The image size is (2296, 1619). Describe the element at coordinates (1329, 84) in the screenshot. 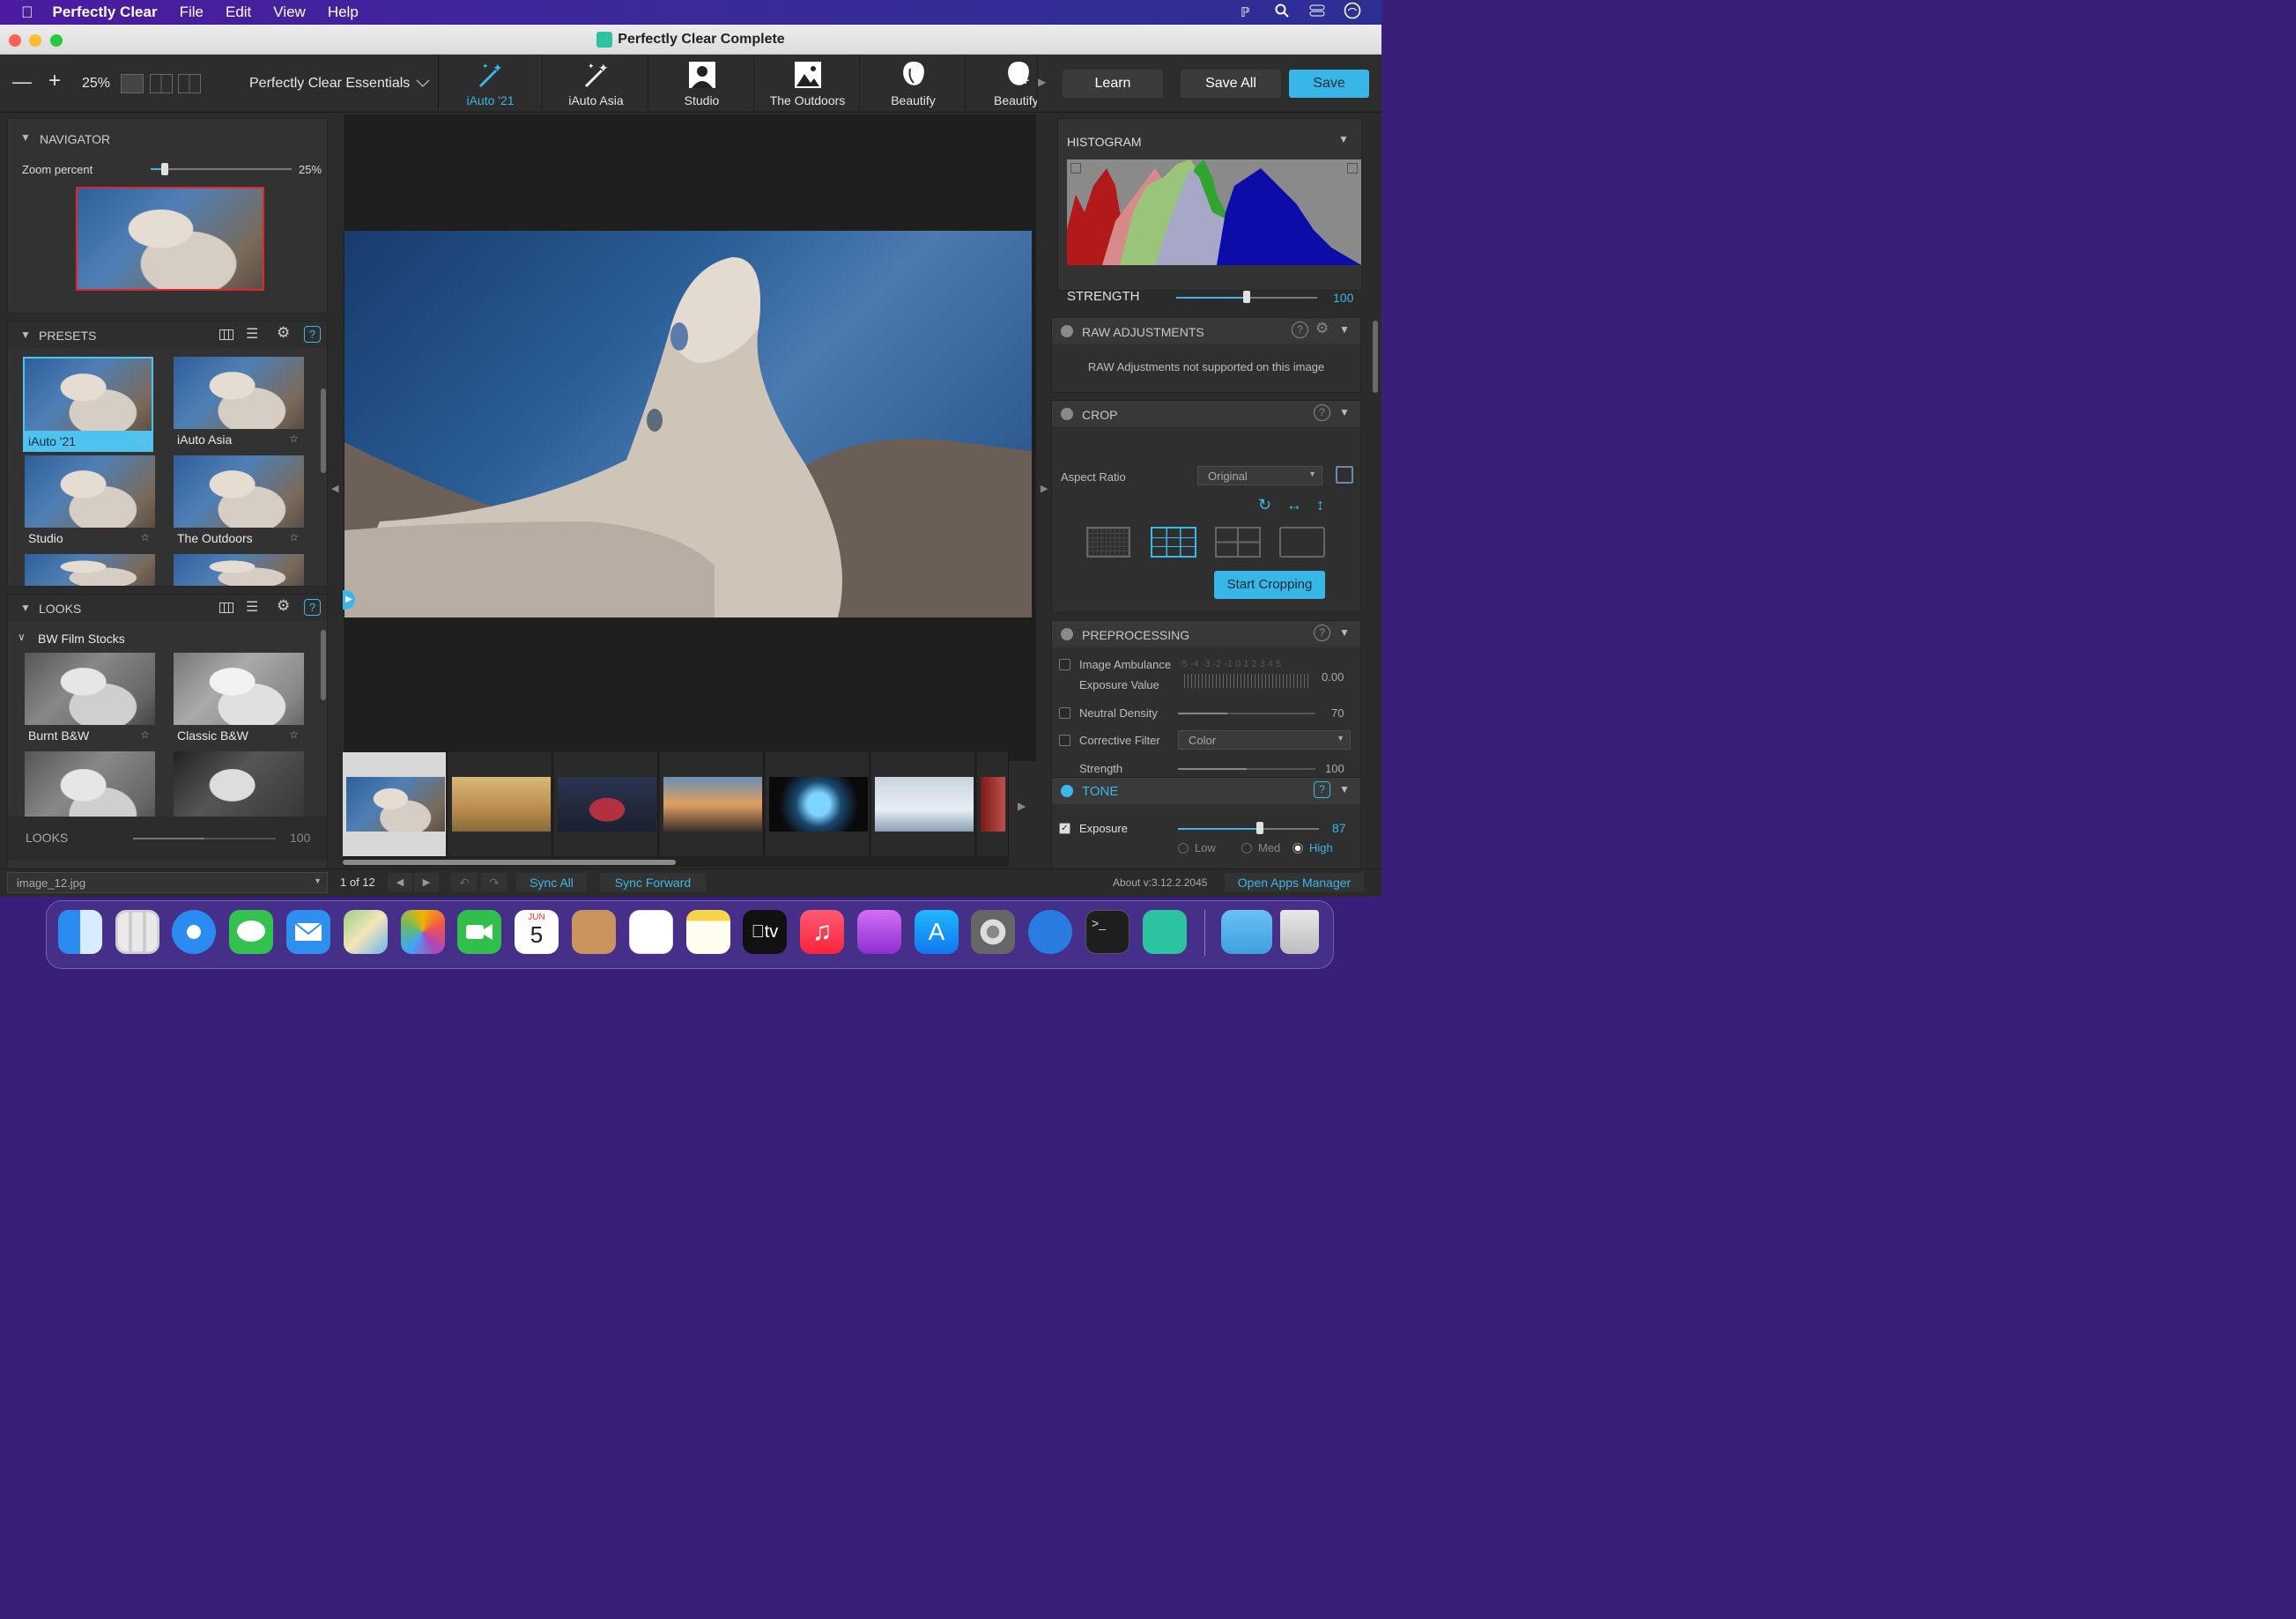

I see `save-button: Save` at that location.